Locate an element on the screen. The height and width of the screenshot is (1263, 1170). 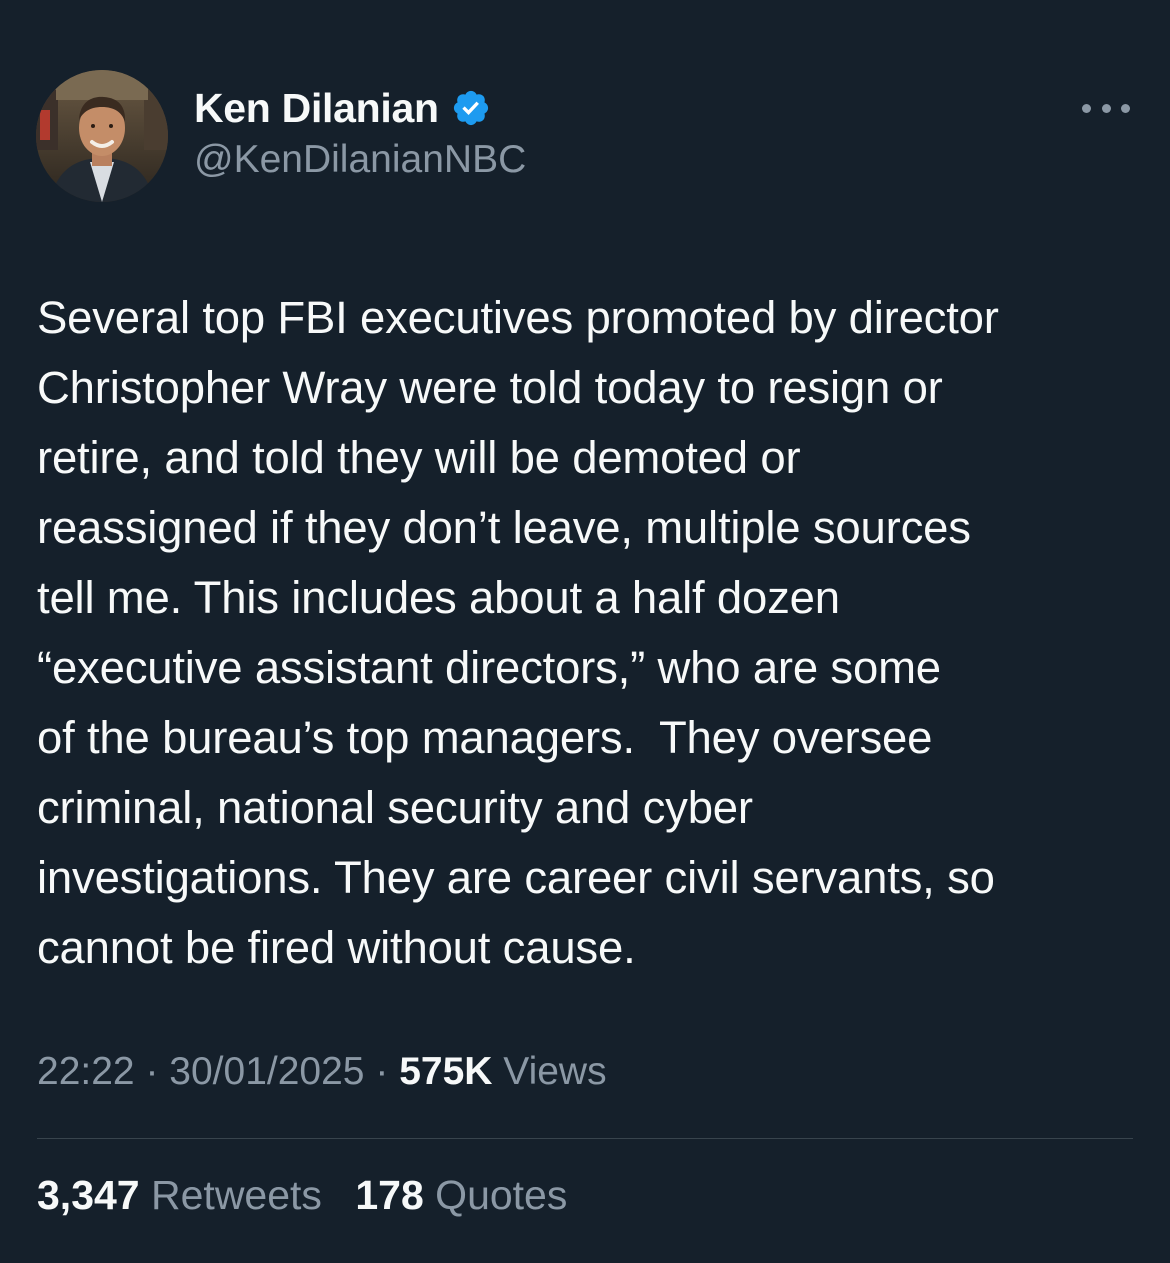
tweet-stats: 3,347 Retweets 178 Quotes is located at coordinates (302, 1195).